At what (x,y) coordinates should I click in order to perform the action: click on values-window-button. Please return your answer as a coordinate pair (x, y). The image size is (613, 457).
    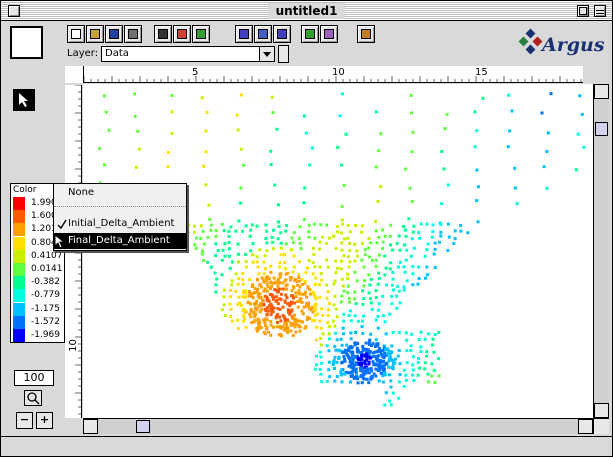
    Looking at the image, I should click on (282, 34).